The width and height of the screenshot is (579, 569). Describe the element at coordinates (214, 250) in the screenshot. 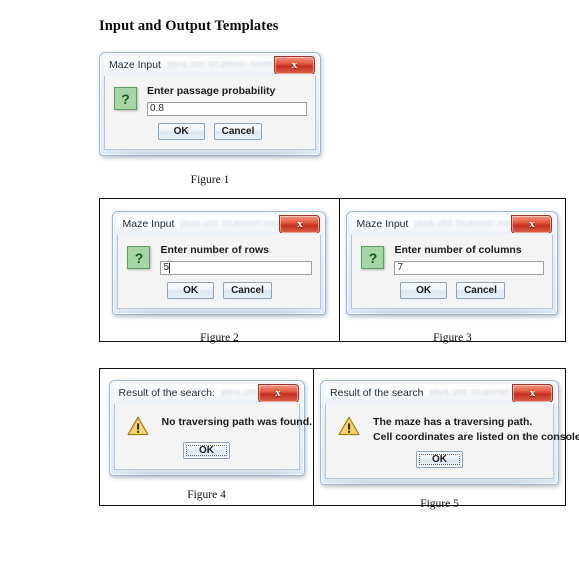

I see `prompt-label: Enter number of rows` at that location.